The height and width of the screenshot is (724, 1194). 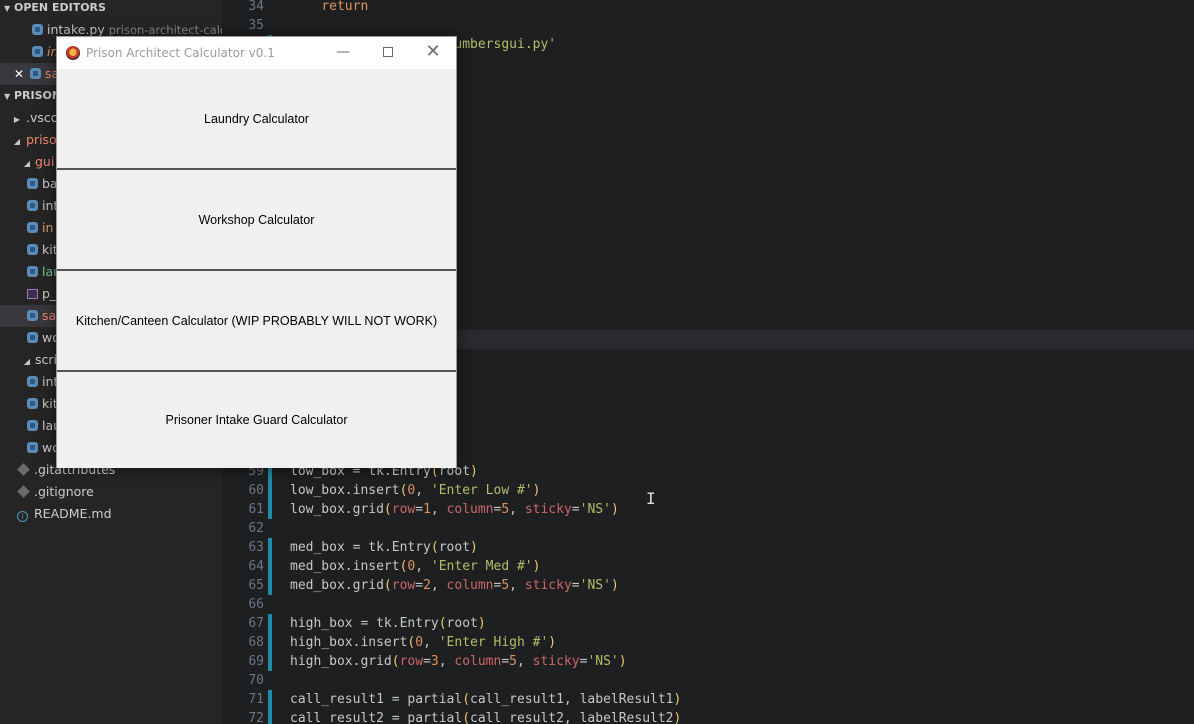 What do you see at coordinates (423, 642) in the screenshot?
I see `code-text: high_box.insert(0, 'Enter High #')` at bounding box center [423, 642].